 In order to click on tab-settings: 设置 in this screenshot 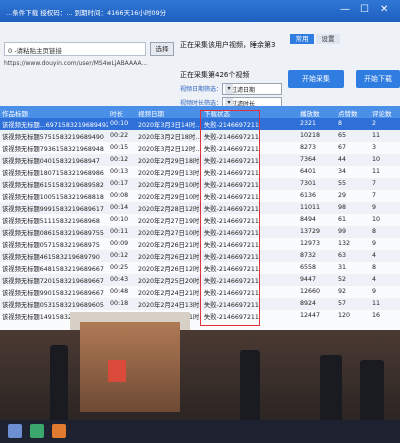, I will do `click(328, 39)`.